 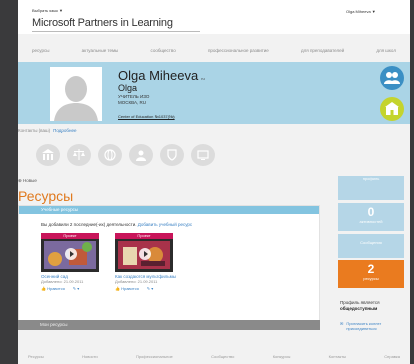 I want to click on stat-messages: Сообщения, so click(x=371, y=246).